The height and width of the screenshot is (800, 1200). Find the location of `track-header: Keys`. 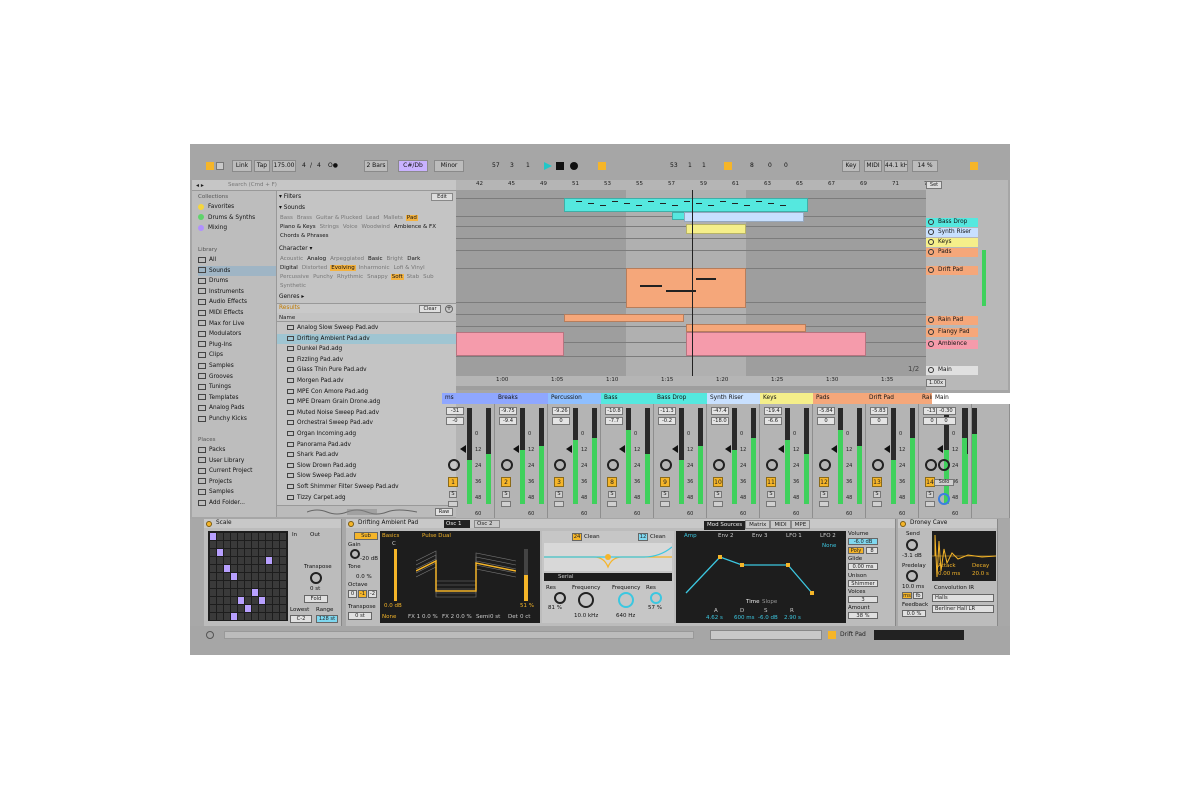

track-header: Keys is located at coordinates (952, 242).